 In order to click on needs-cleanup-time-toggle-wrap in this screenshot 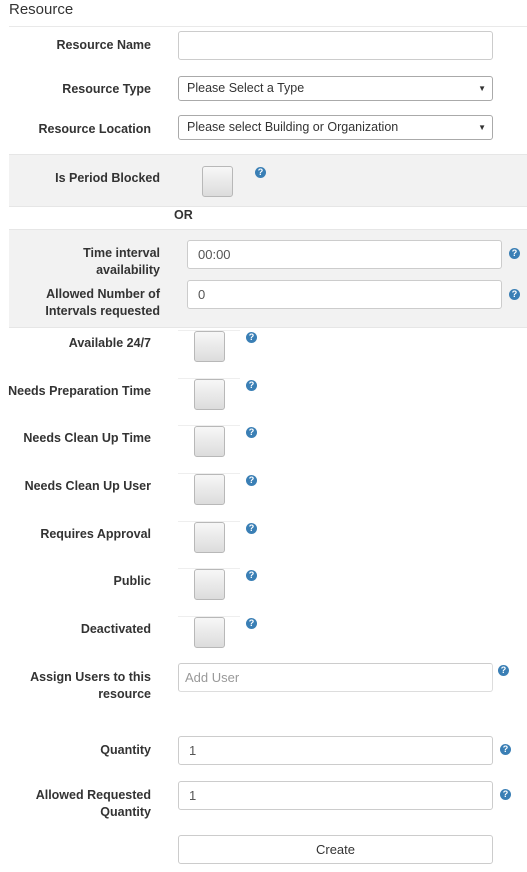, I will do `click(209, 442)`.